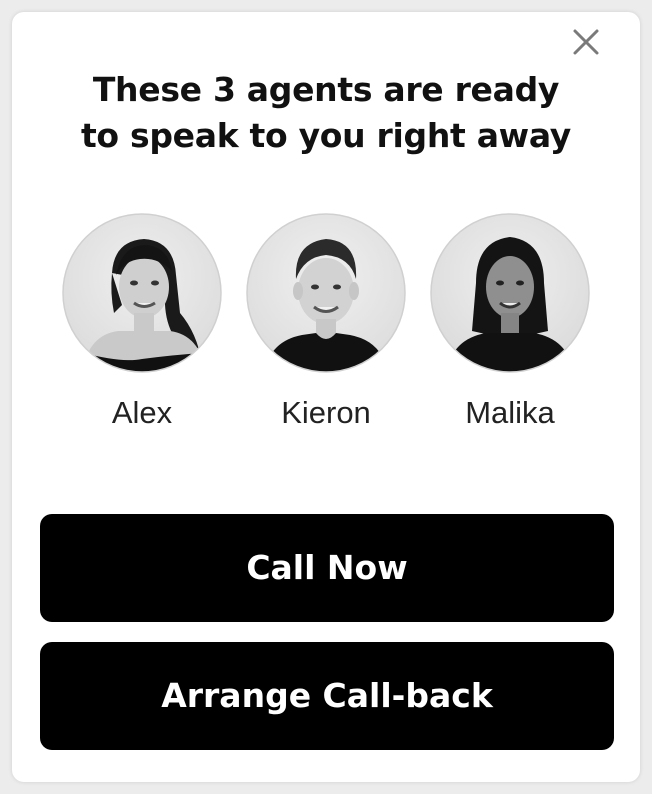 This screenshot has height=794, width=652. What do you see at coordinates (326, 135) in the screenshot?
I see `dialog-title-line-2: to speak to you right away` at bounding box center [326, 135].